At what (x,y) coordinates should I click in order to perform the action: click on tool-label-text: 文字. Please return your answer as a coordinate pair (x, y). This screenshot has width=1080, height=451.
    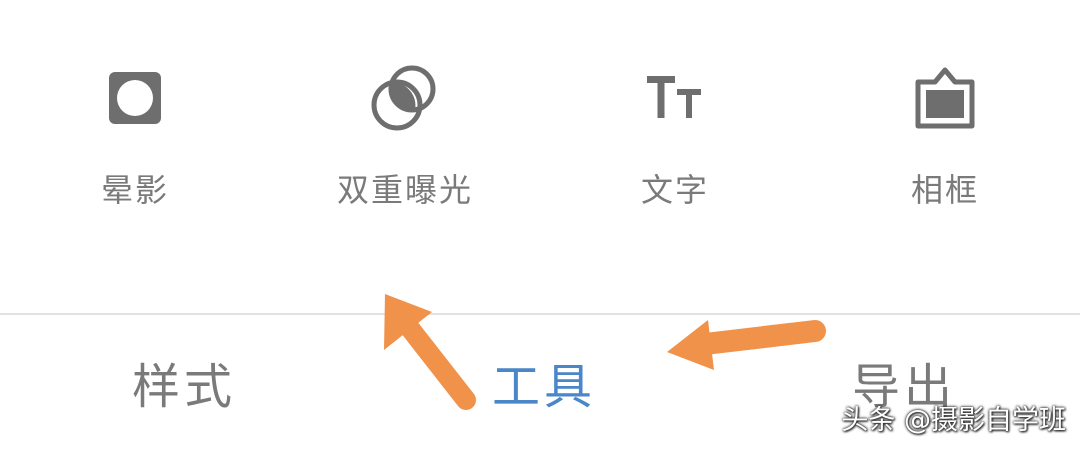
    Looking at the image, I should click on (674, 190).